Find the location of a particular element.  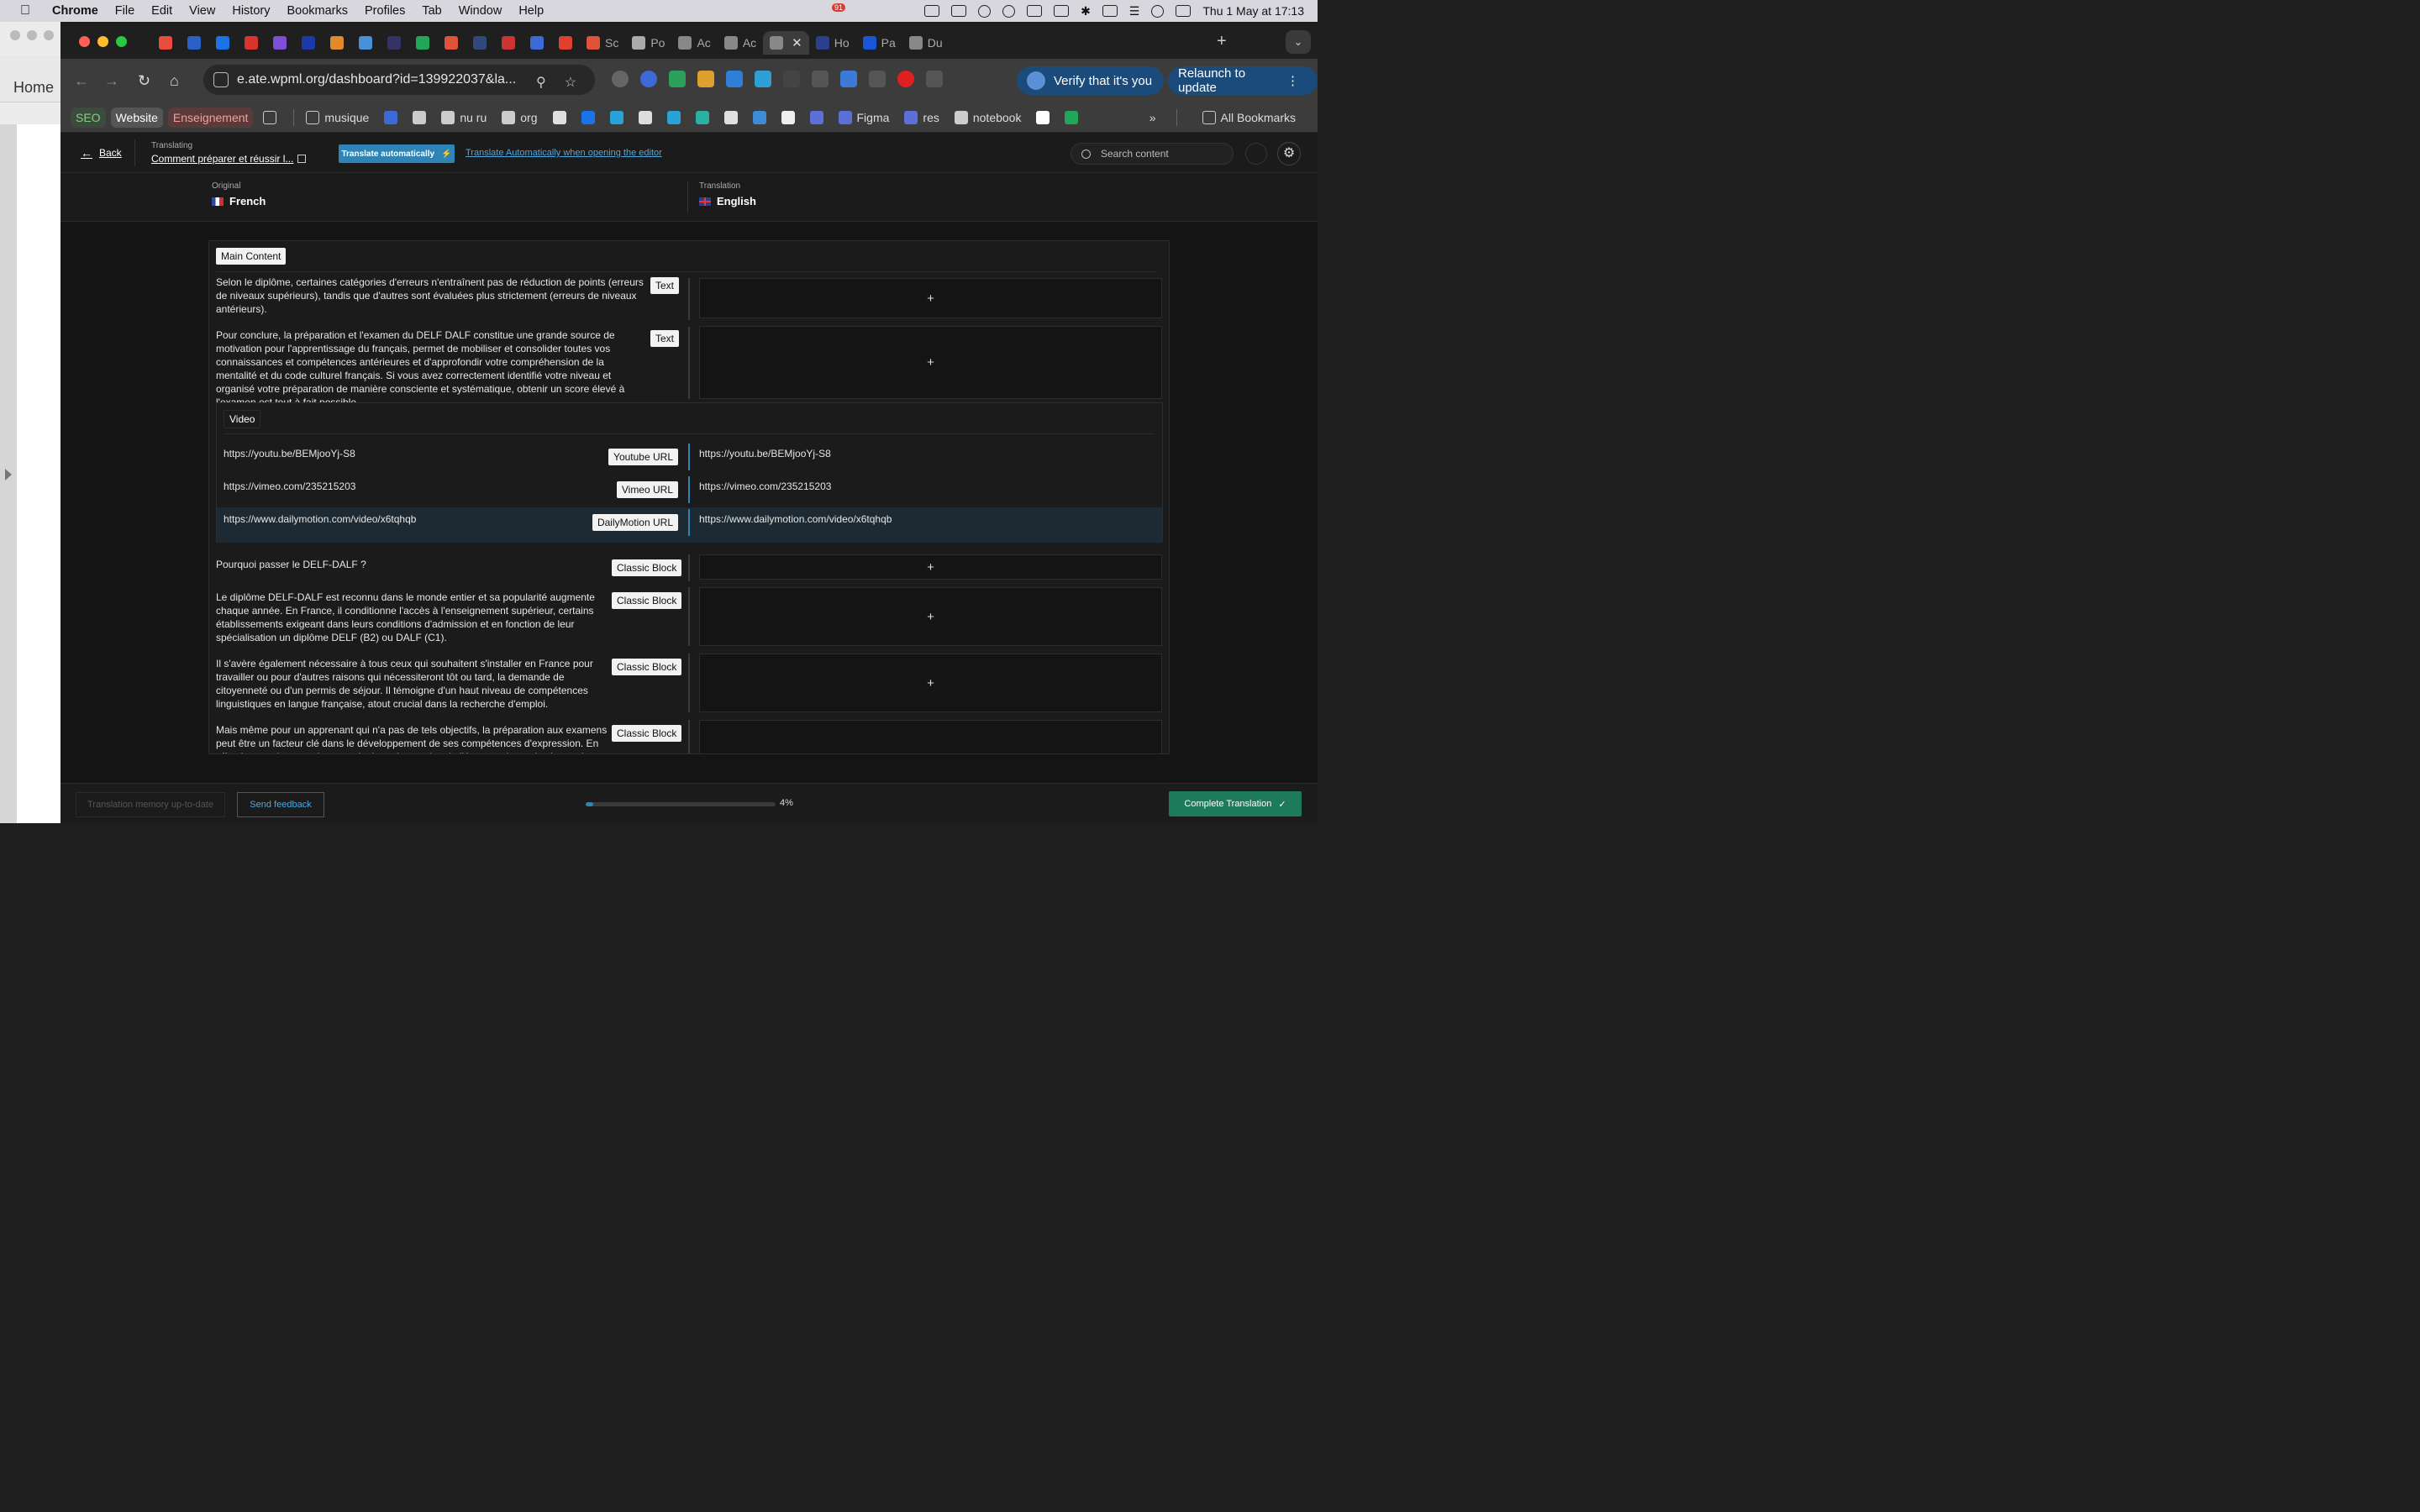

bookmark-item: Figma is located at coordinates (865, 118).